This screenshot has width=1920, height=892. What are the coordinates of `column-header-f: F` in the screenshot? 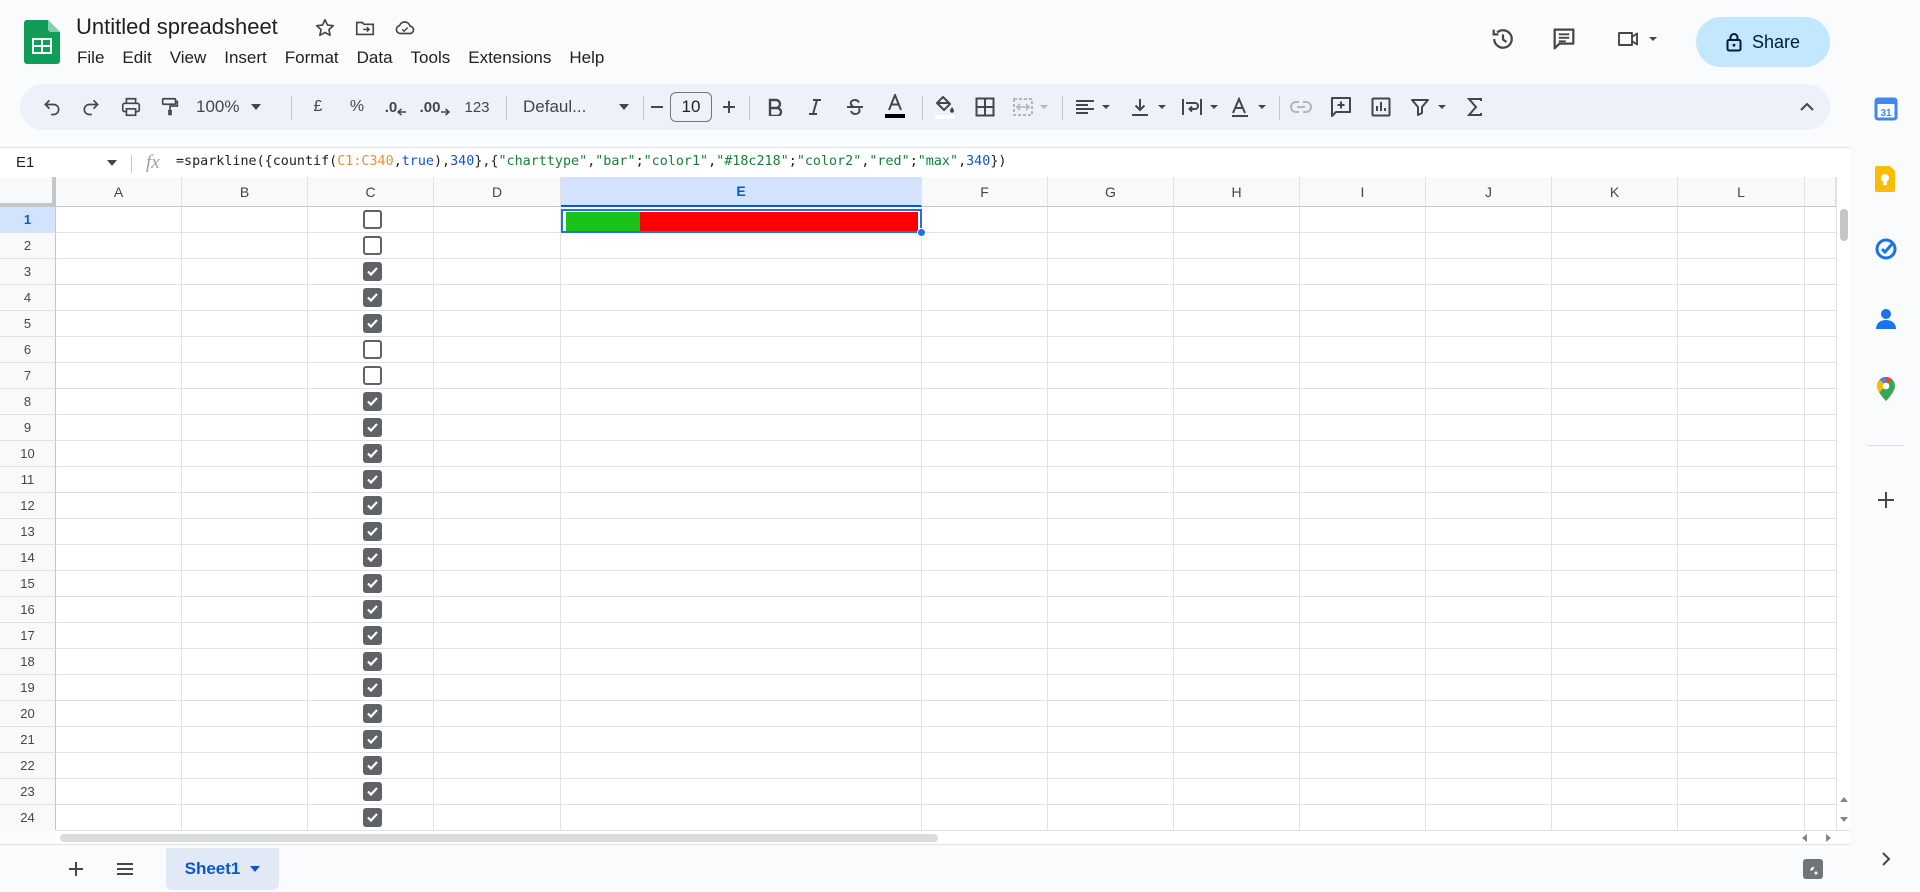 It's located at (985, 192).